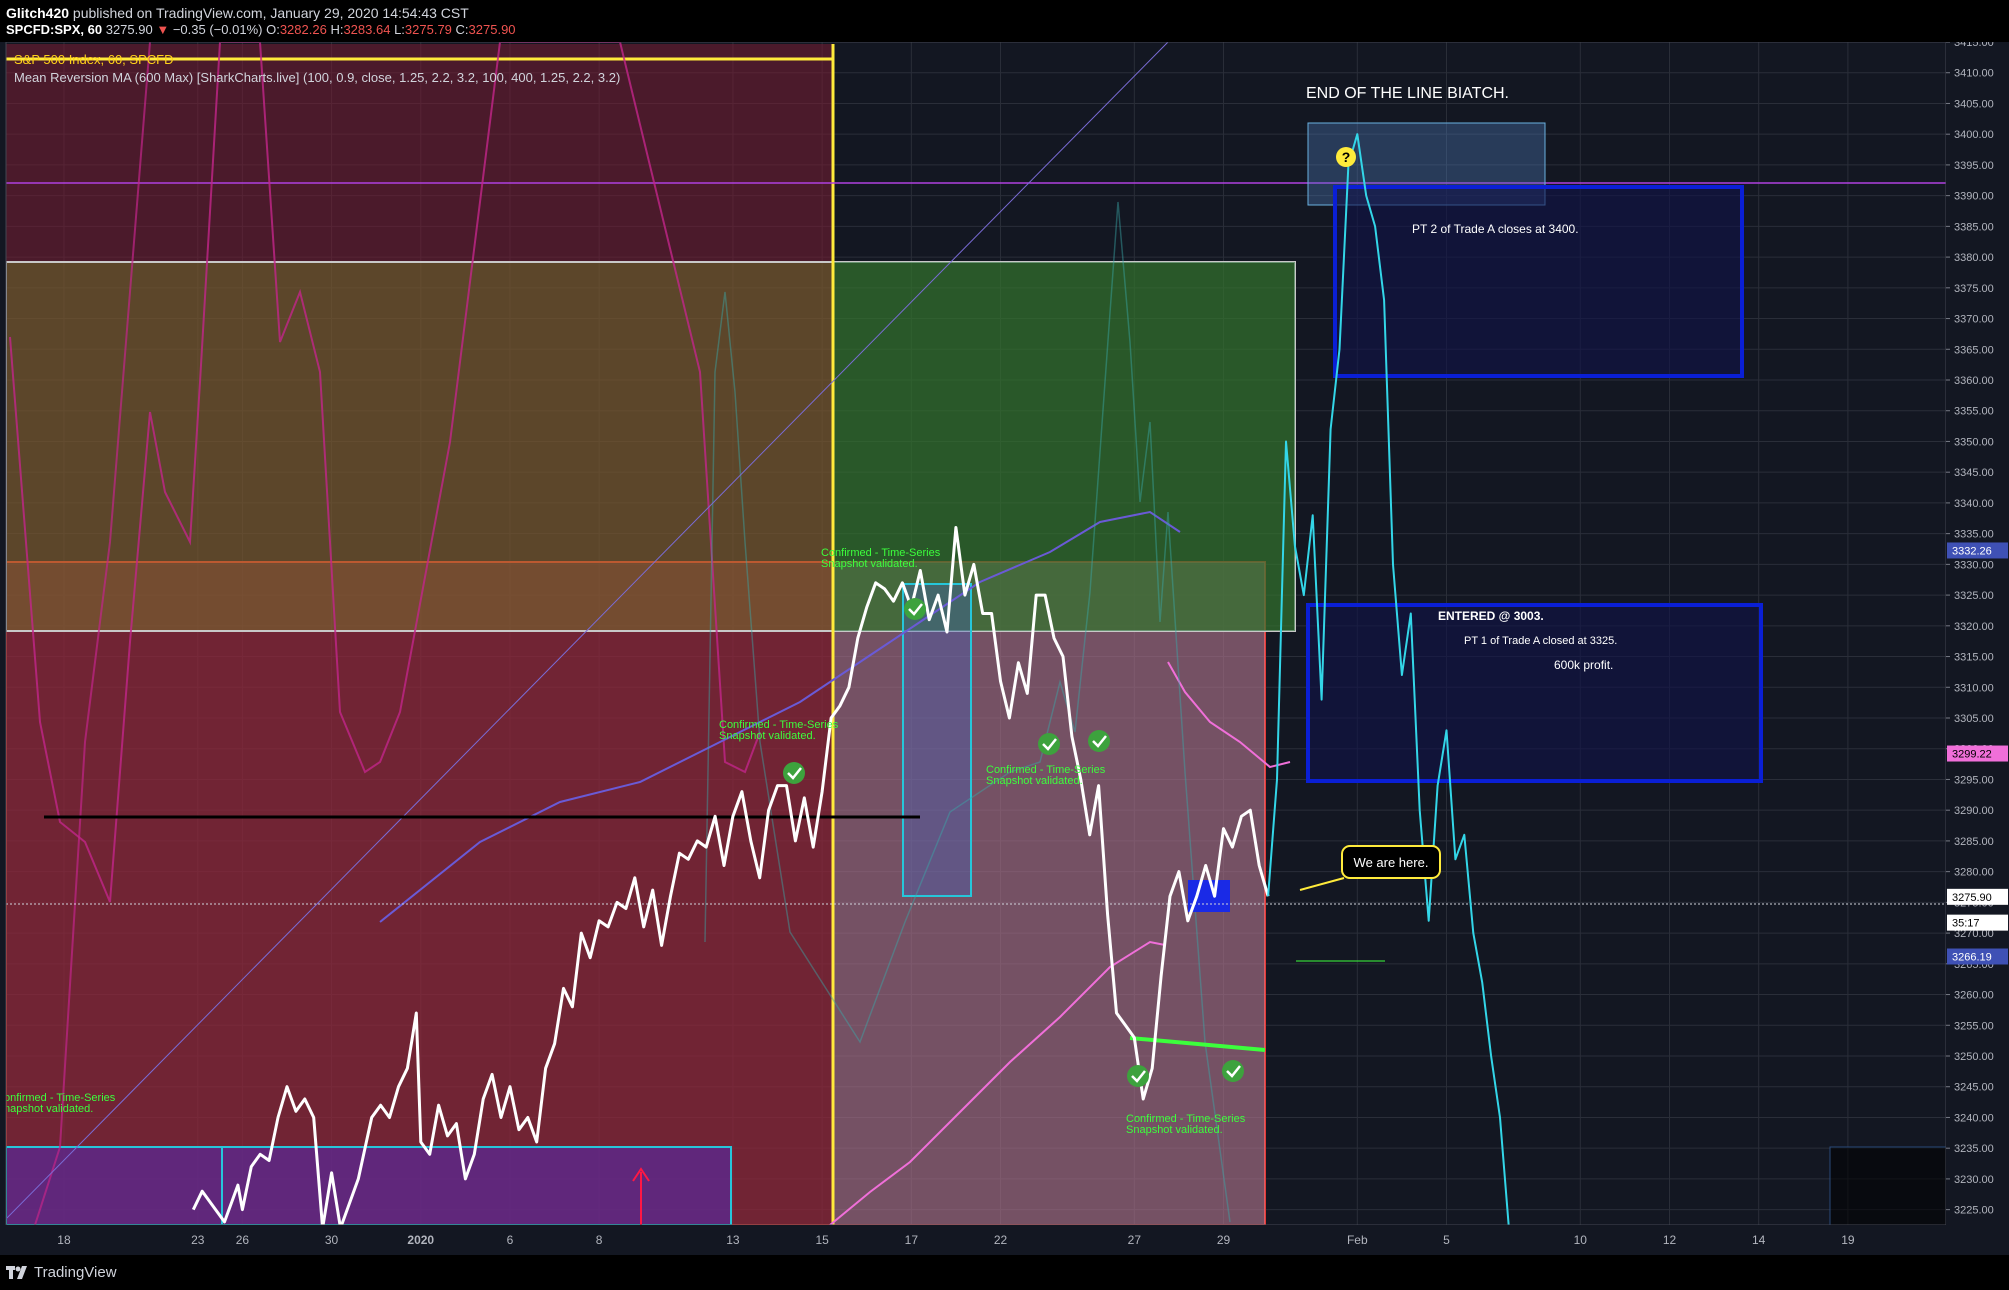  What do you see at coordinates (1135, 1240) in the screenshot?
I see `x-tick-label: 27` at bounding box center [1135, 1240].